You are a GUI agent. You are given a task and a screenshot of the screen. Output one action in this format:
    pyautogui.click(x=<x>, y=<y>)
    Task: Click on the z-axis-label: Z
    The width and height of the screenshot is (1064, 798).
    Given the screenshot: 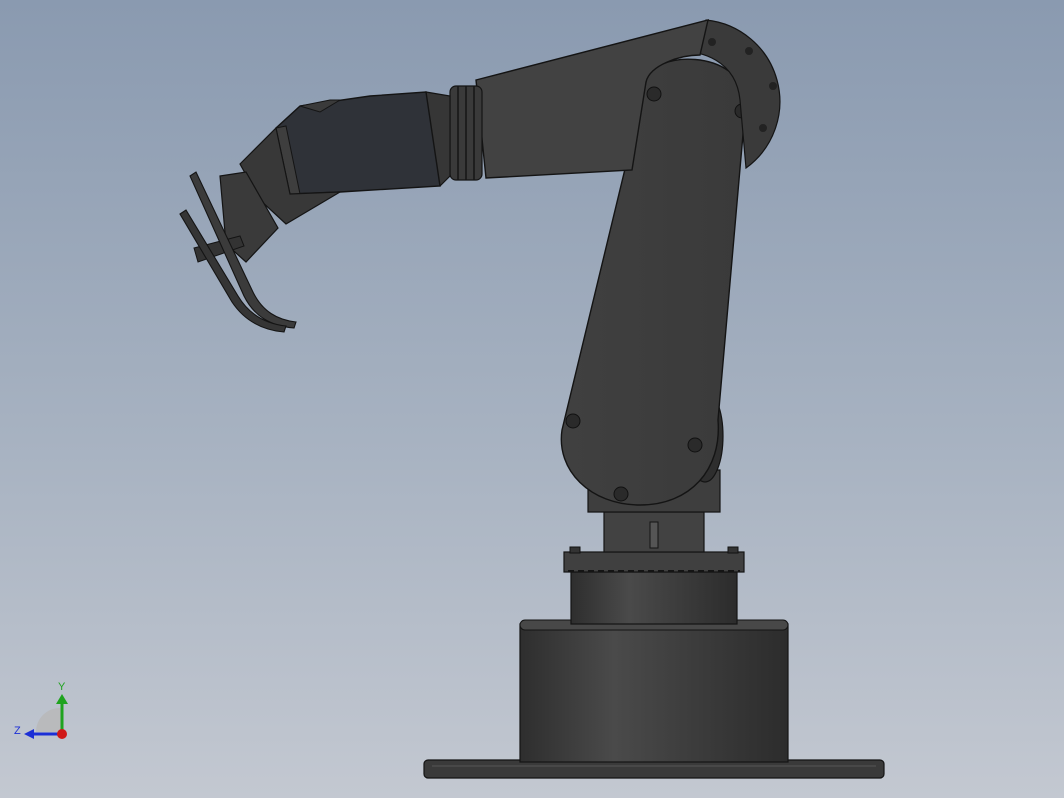 What is the action you would take?
    pyautogui.click(x=17, y=731)
    